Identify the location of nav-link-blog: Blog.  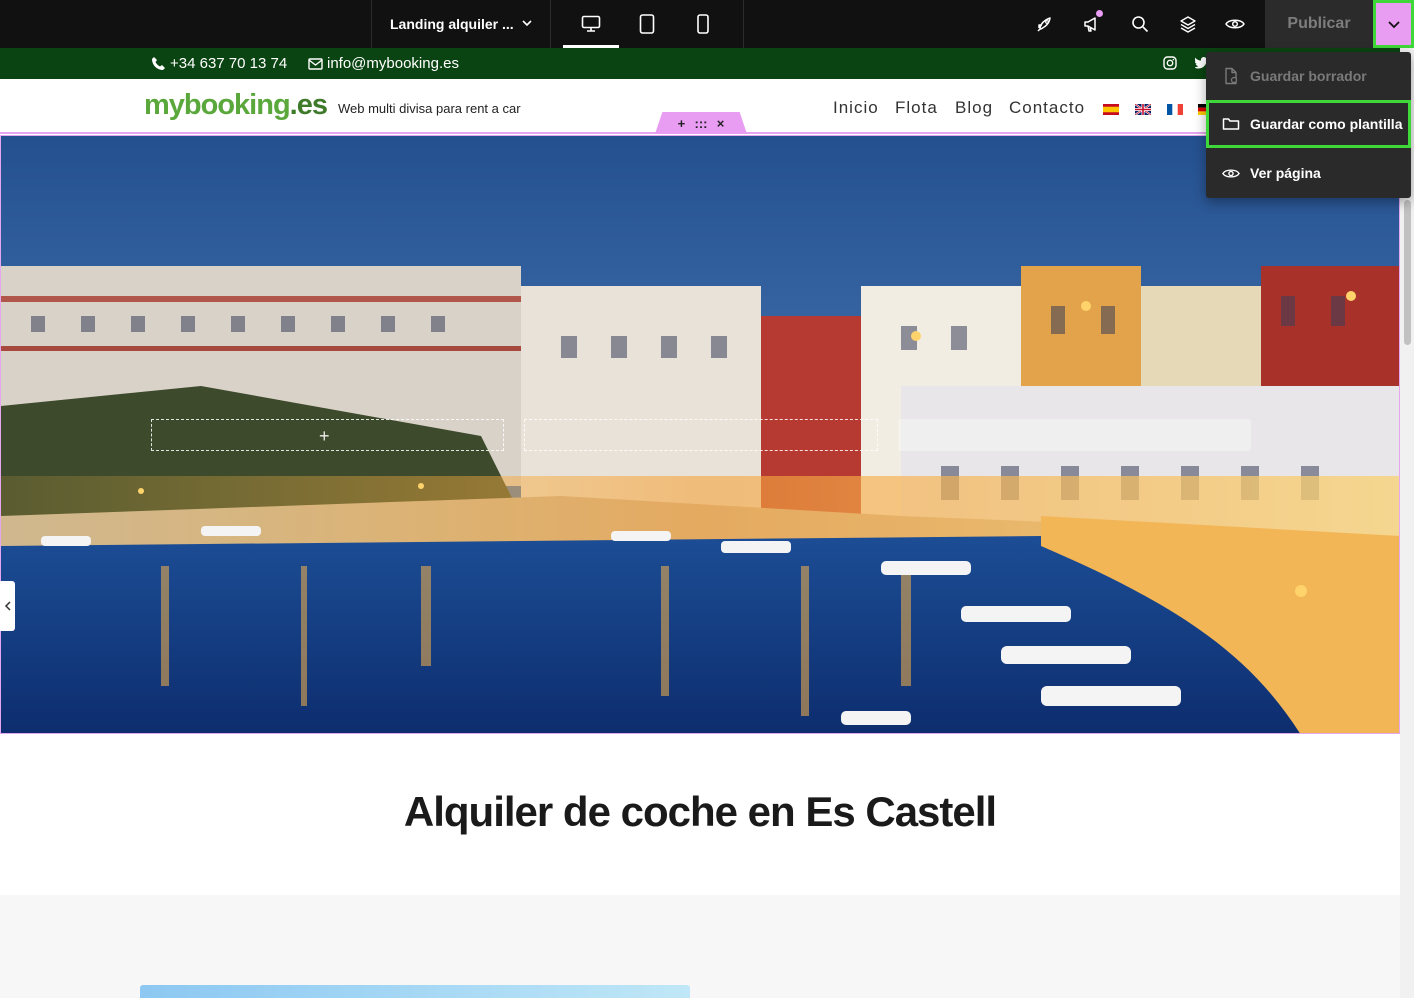
(974, 108).